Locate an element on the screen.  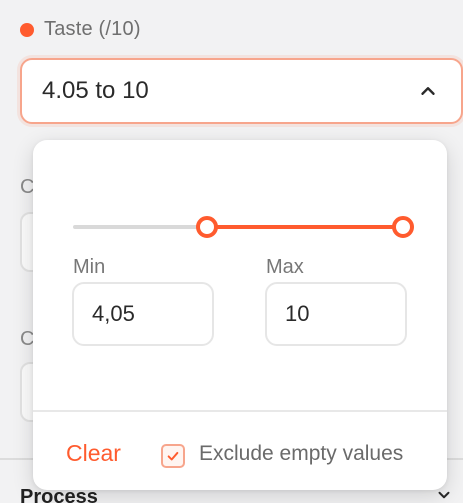
slider-max-handle is located at coordinates (403, 227).